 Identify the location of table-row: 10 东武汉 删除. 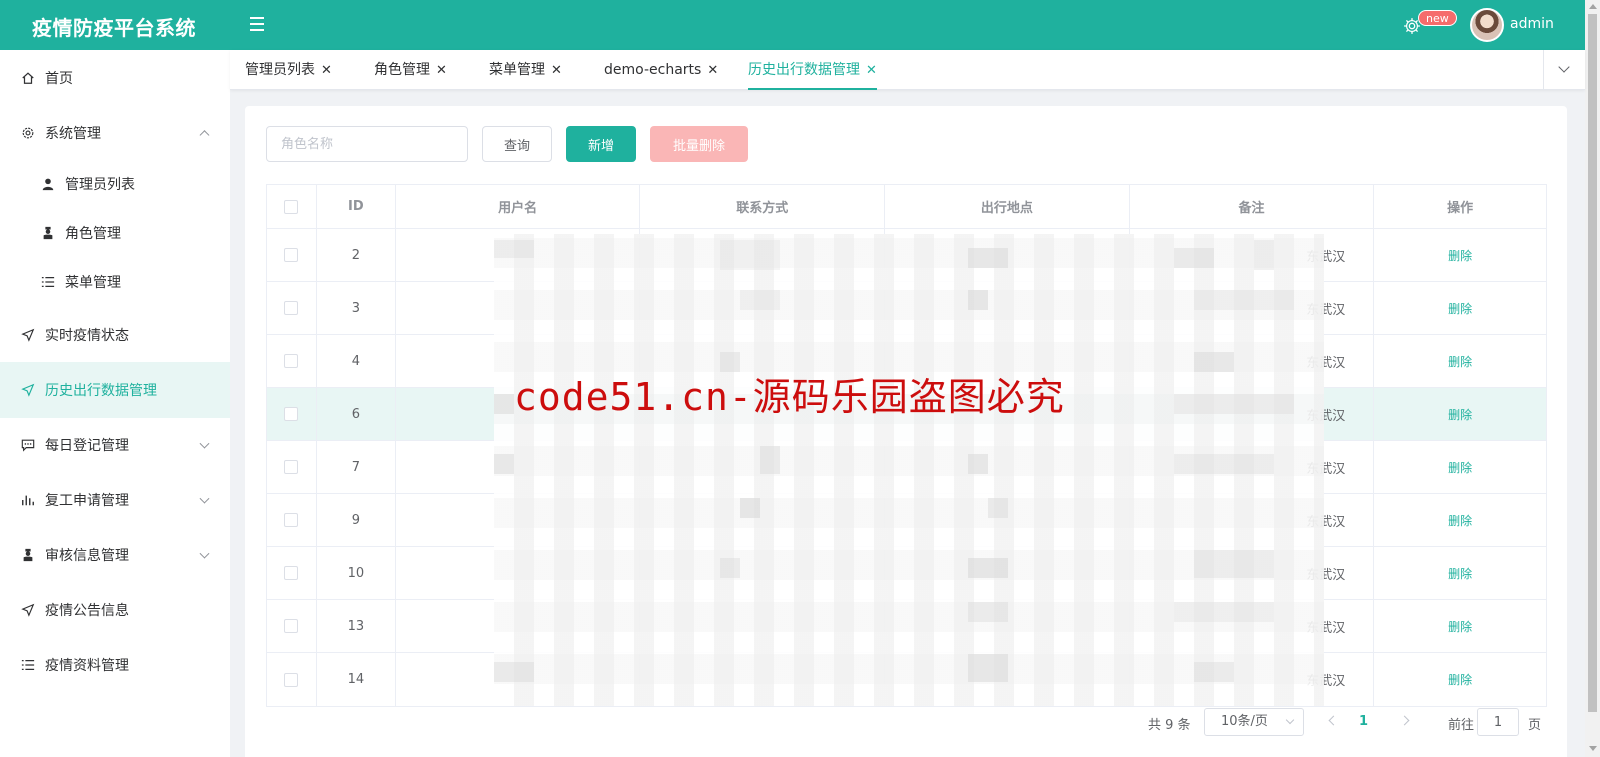
(906, 573).